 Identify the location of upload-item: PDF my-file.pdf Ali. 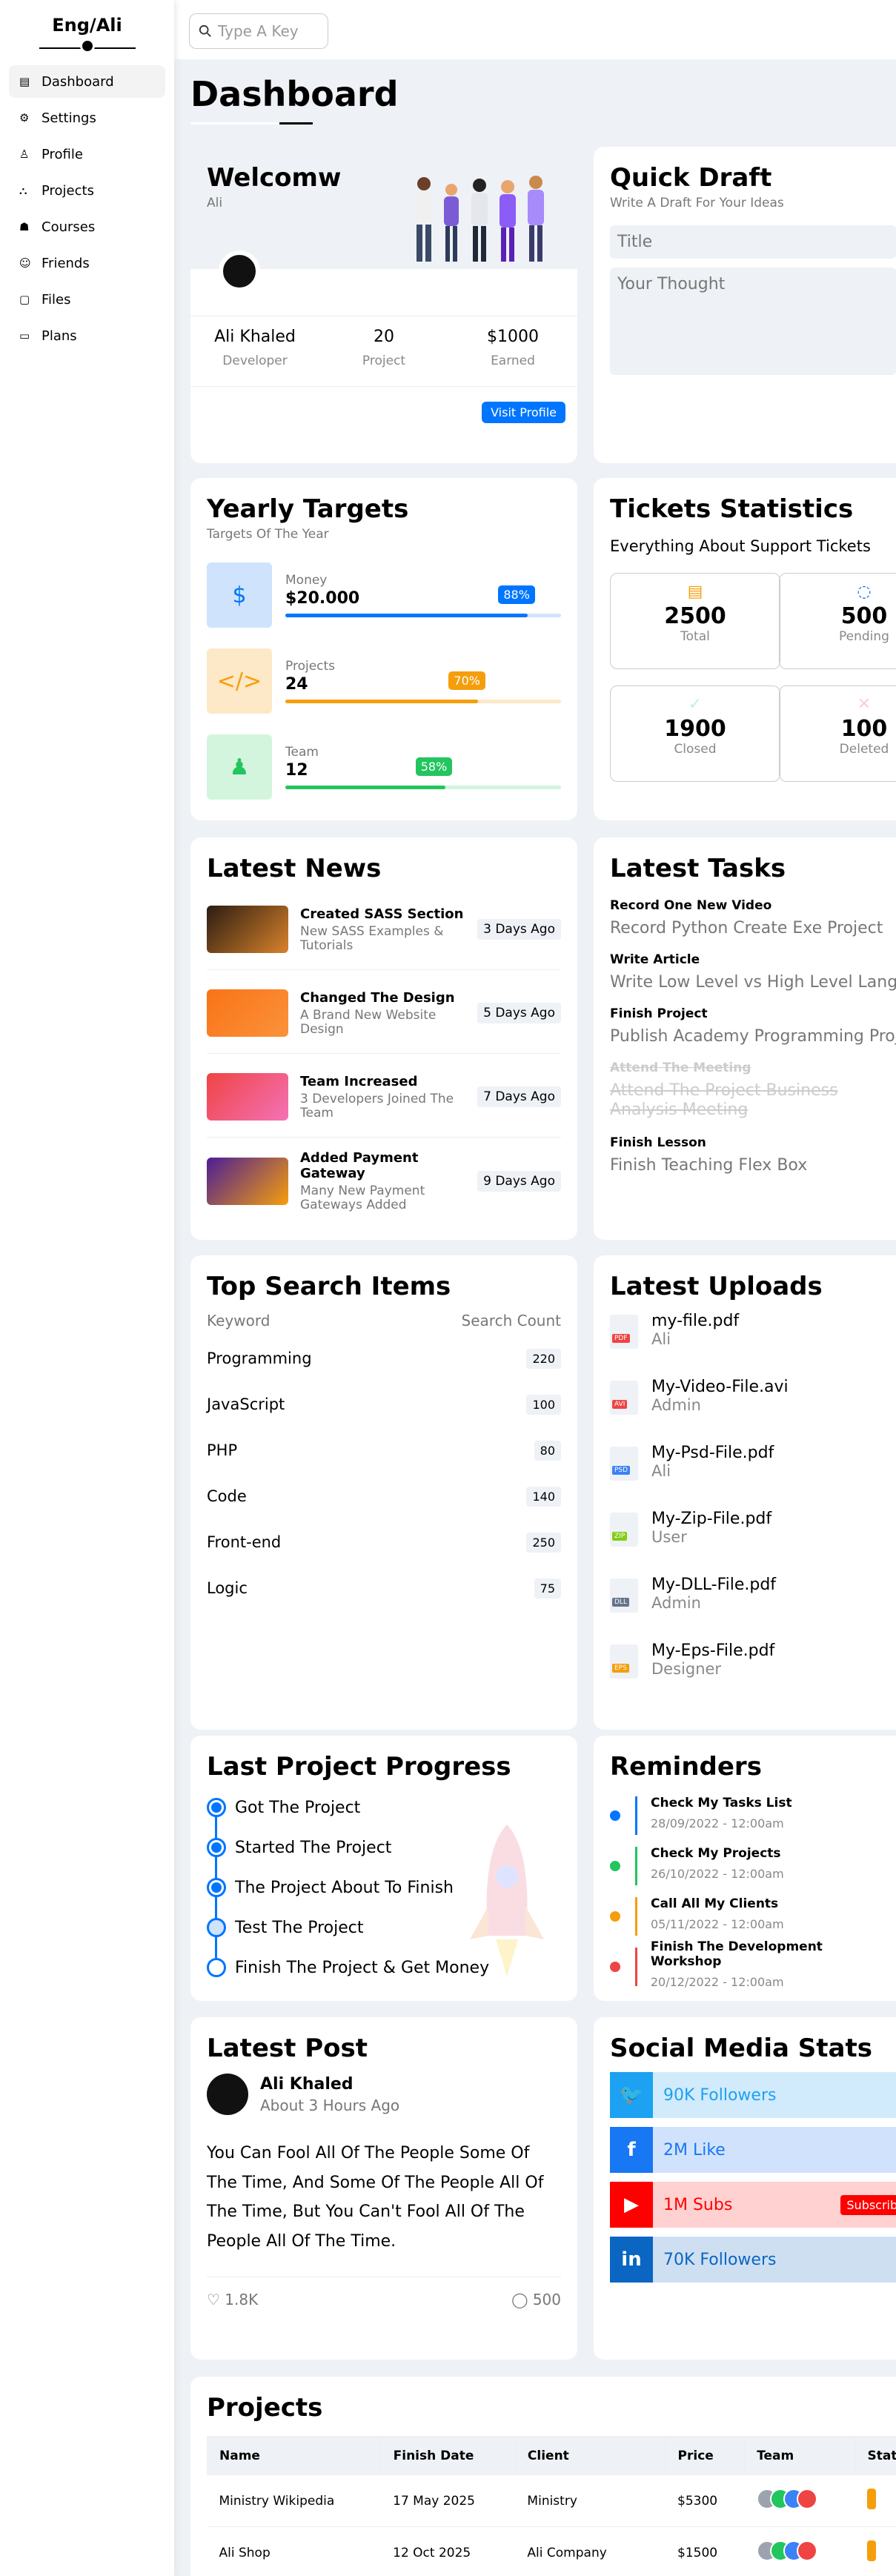
(753, 1345).